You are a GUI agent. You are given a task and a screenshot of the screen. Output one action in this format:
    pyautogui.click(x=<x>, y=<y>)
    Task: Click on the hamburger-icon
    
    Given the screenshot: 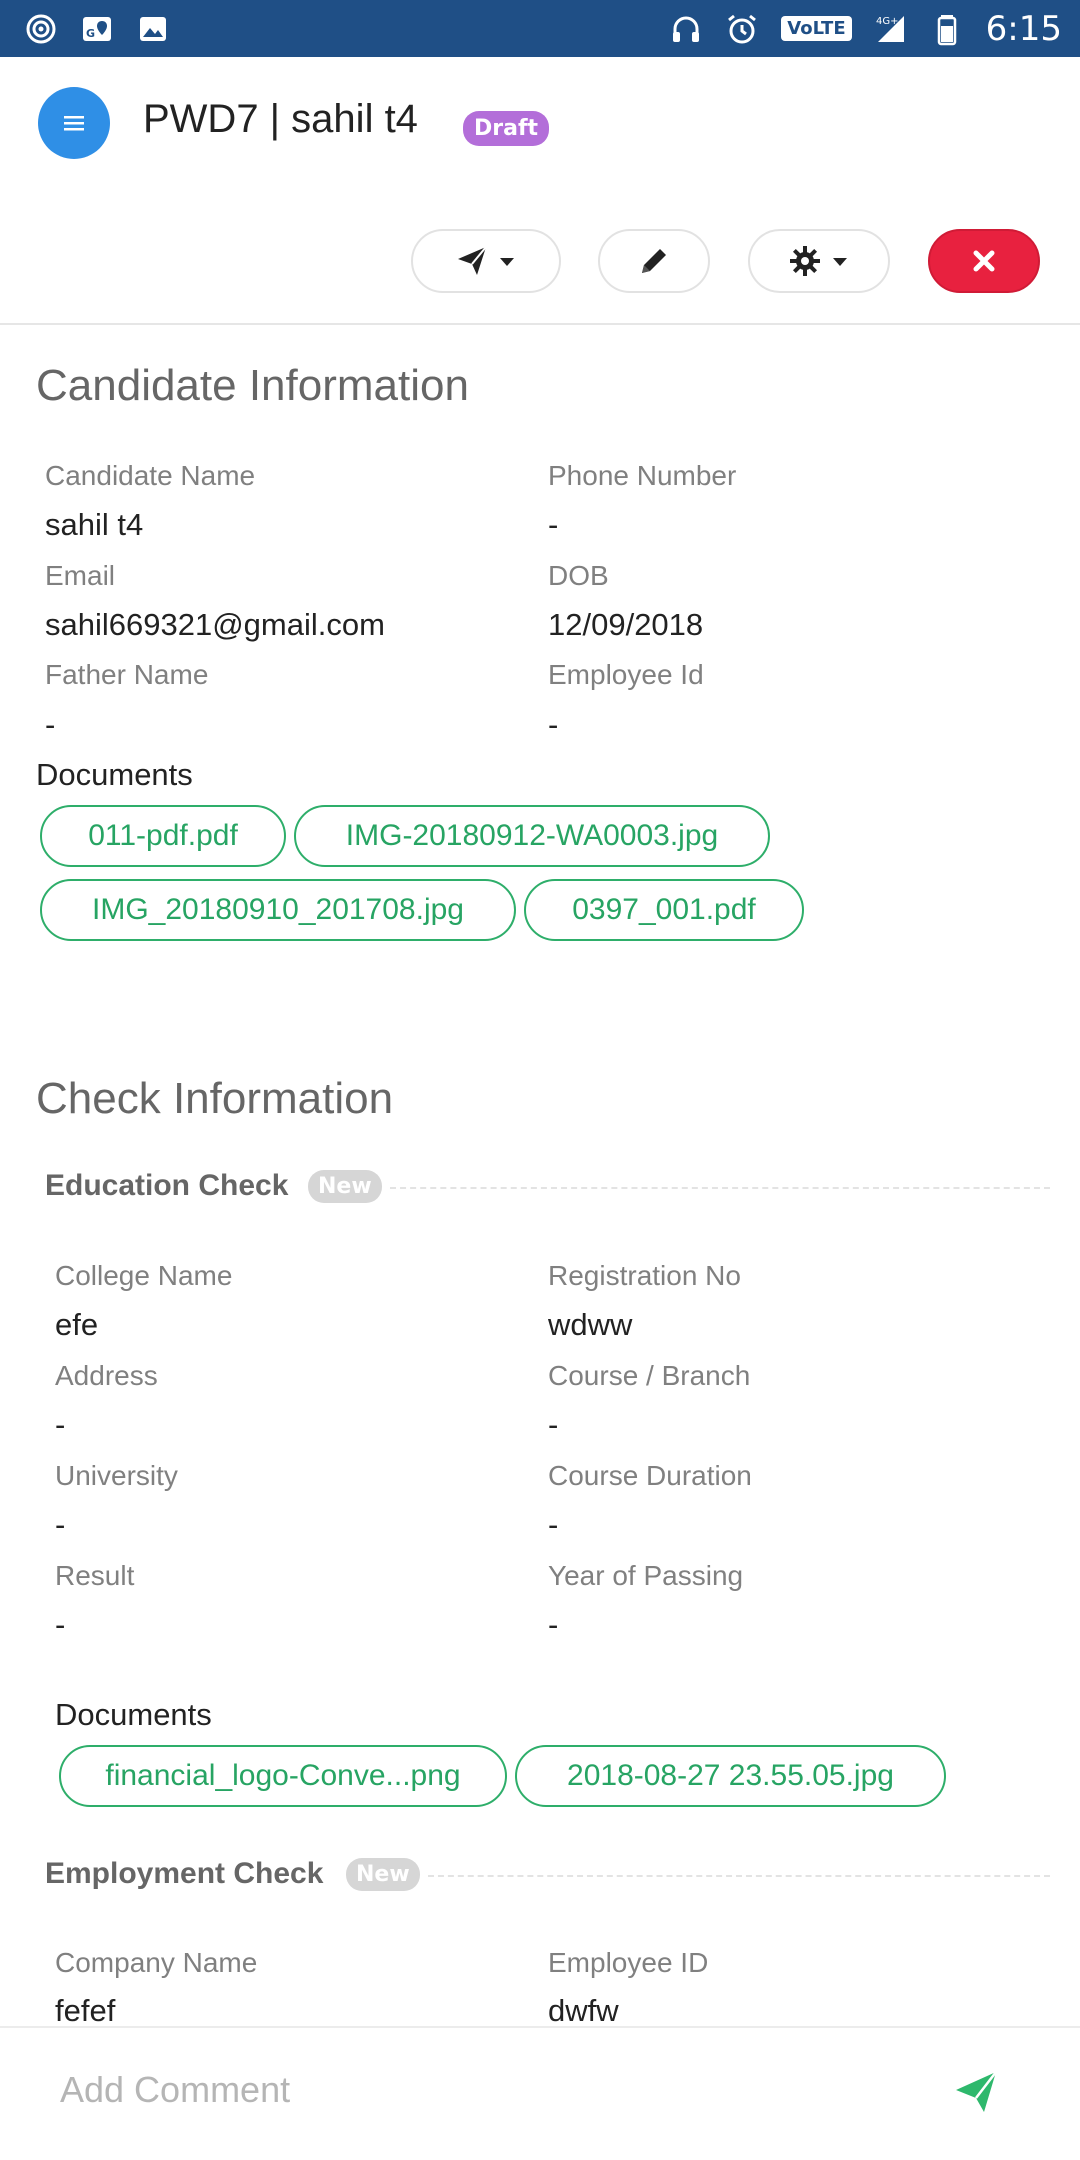 What is the action you would take?
    pyautogui.click(x=74, y=123)
    